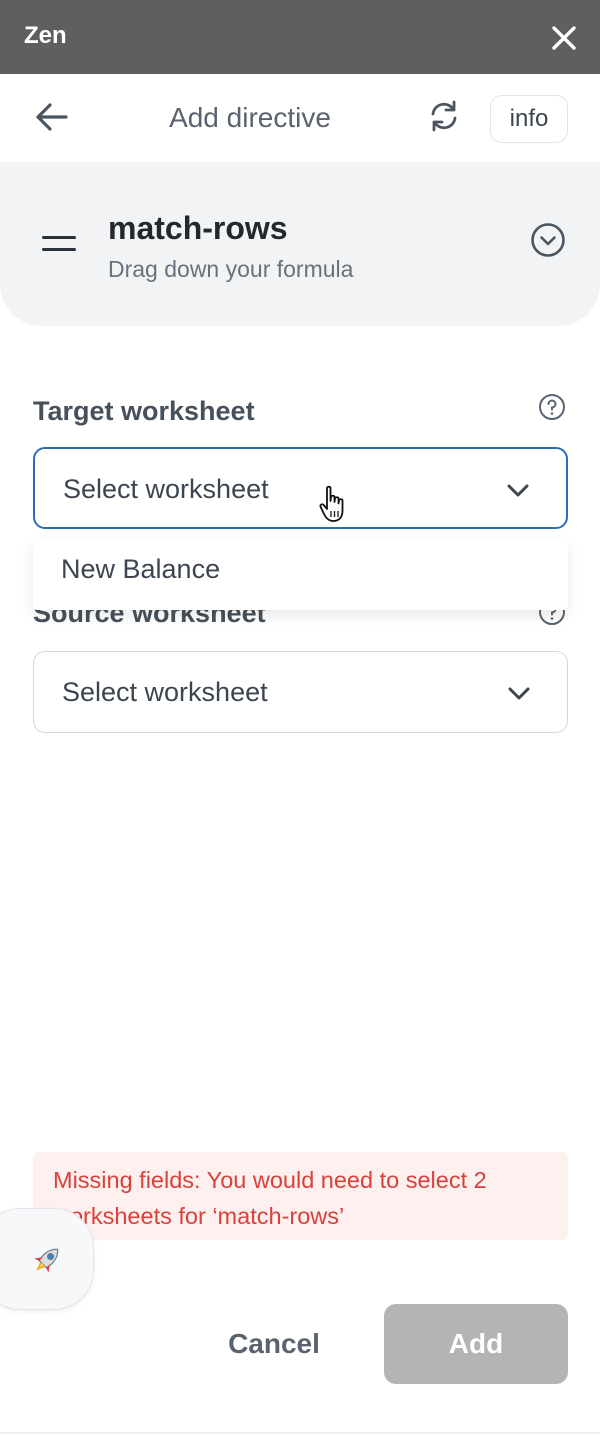 The image size is (600, 1436). I want to click on question-circle-icon, so click(552, 407).